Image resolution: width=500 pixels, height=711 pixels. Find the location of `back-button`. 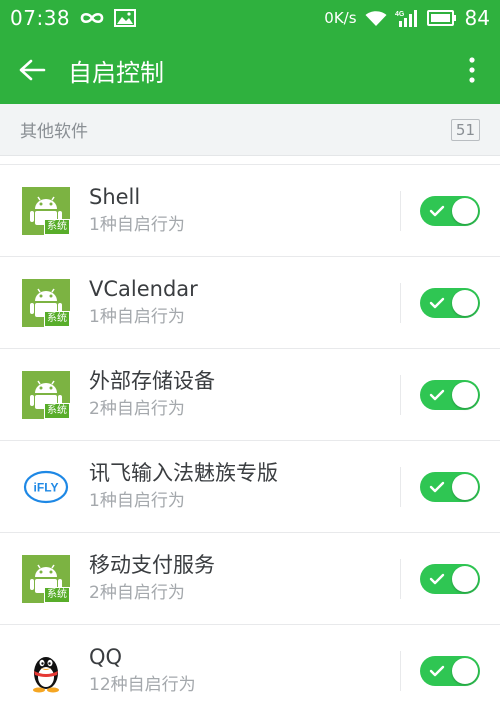

back-button is located at coordinates (32, 70).